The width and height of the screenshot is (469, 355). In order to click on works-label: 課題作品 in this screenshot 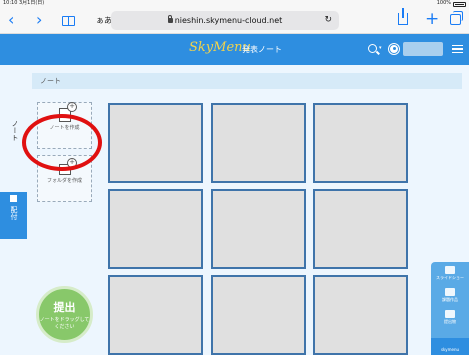, I will do `click(450, 299)`.